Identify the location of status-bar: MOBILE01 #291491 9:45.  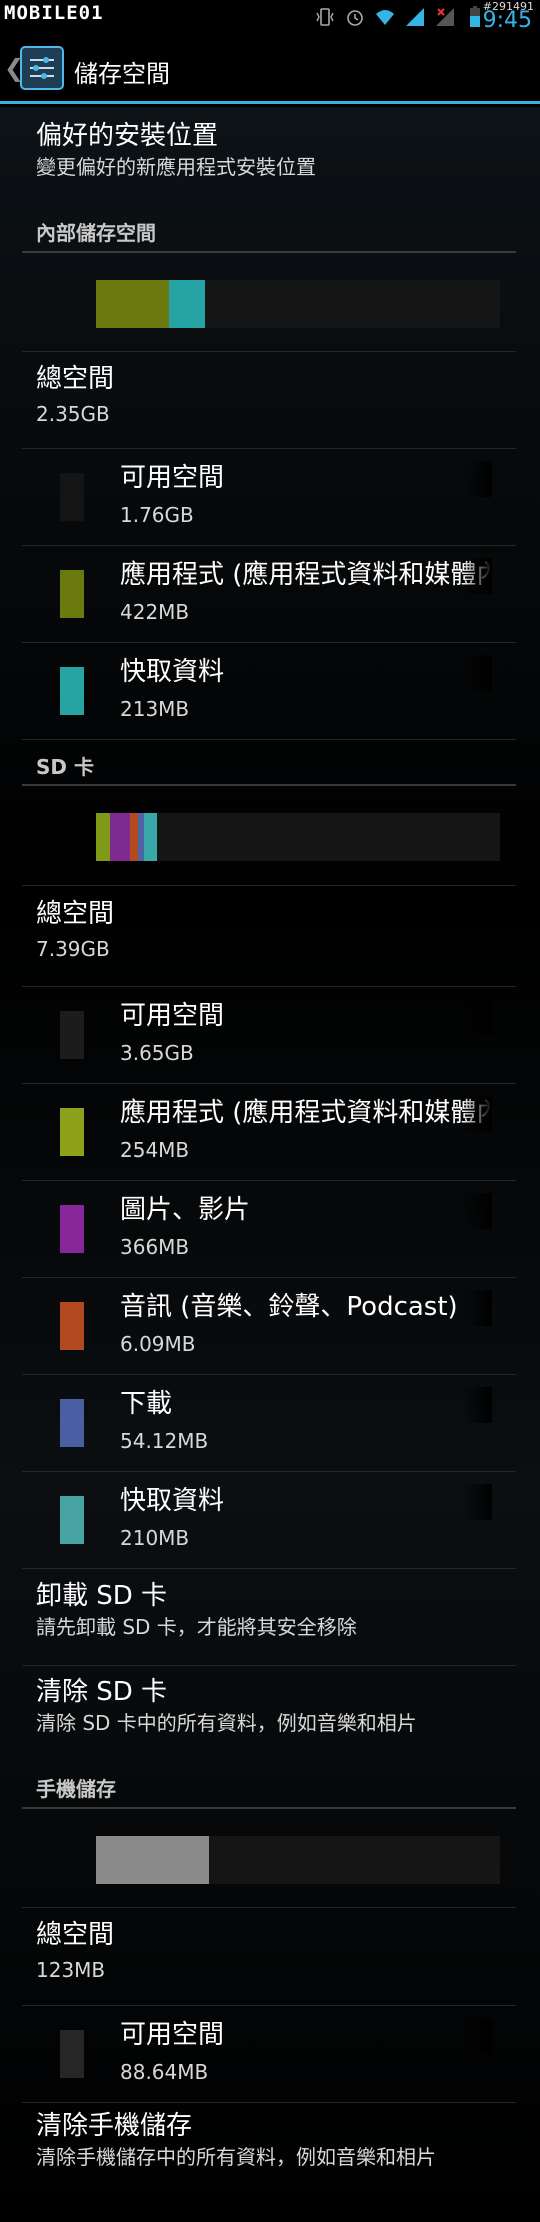
(270, 16).